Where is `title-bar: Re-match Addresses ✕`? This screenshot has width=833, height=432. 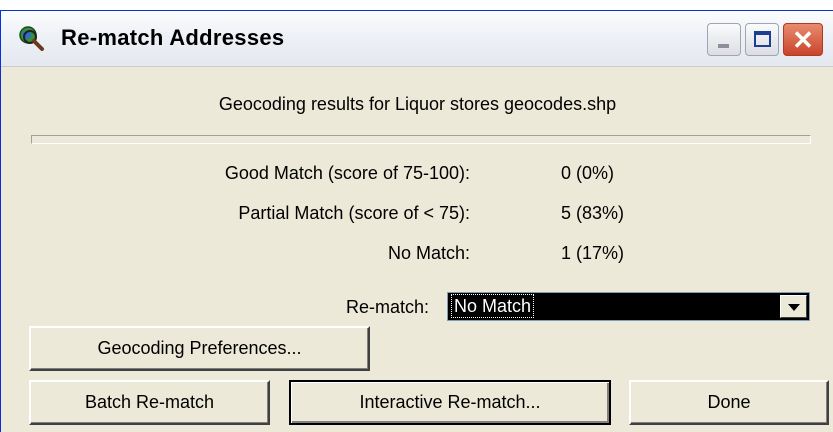 title-bar: Re-match Addresses ✕ is located at coordinates (417, 39).